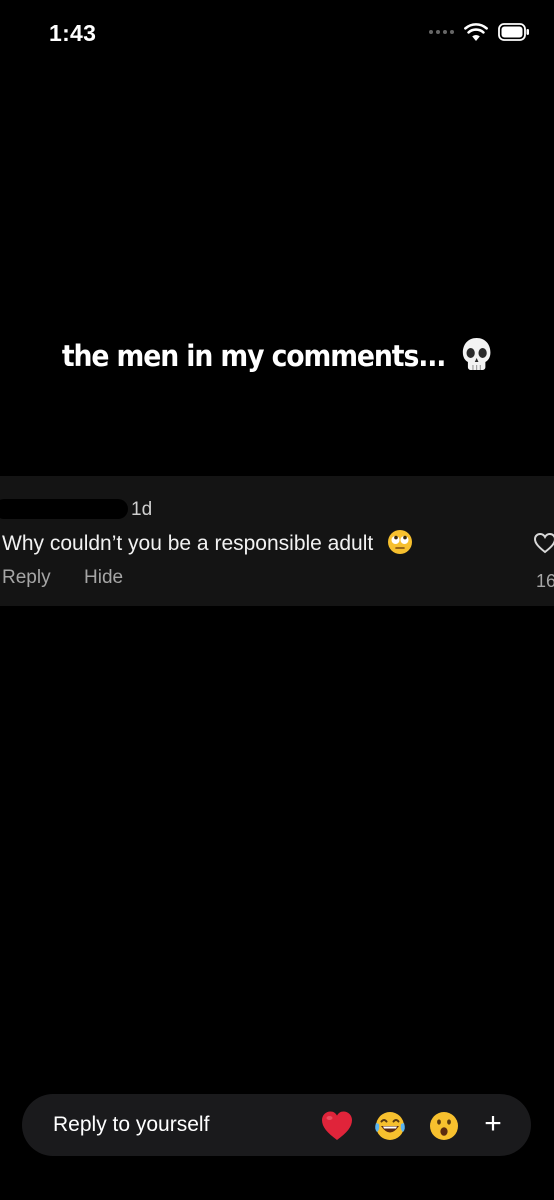 The height and width of the screenshot is (1200, 554). Describe the element at coordinates (103, 578) in the screenshot. I see `comment-hide-button: Hide` at that location.